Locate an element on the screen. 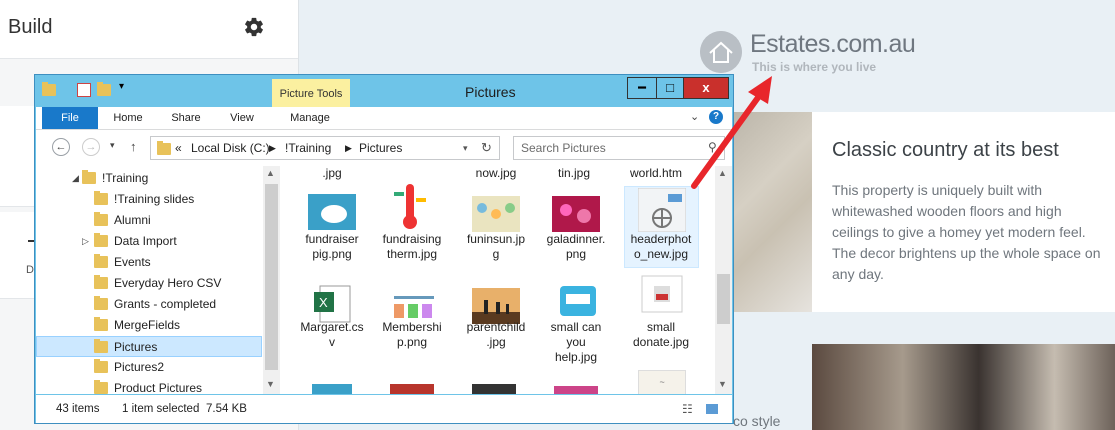  tree-item: Everyday Hero CSV is located at coordinates (149, 283).